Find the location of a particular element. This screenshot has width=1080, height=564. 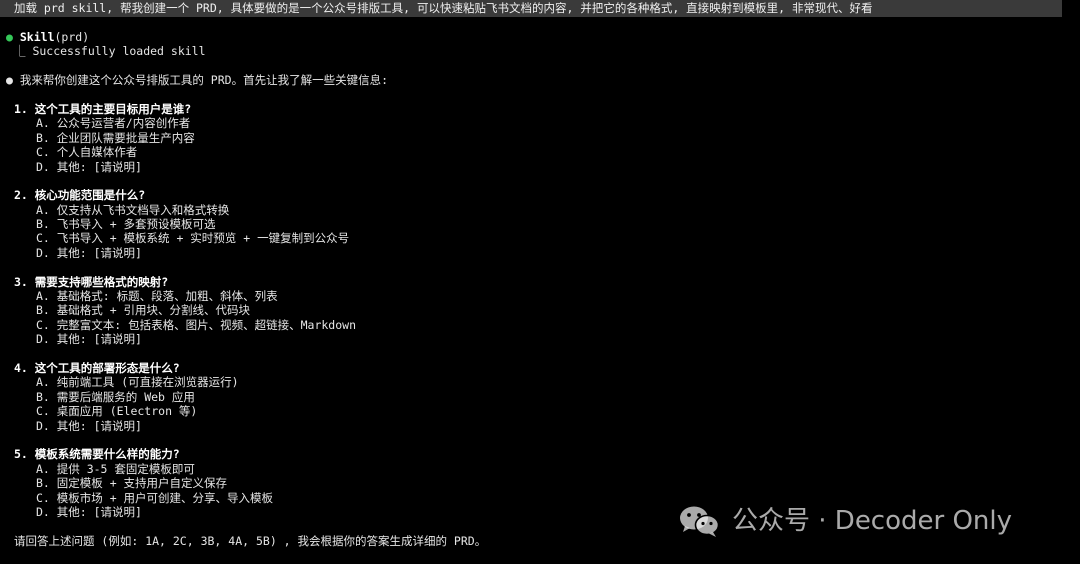

watermark: 公众号 · Decoder Only is located at coordinates (845, 521).